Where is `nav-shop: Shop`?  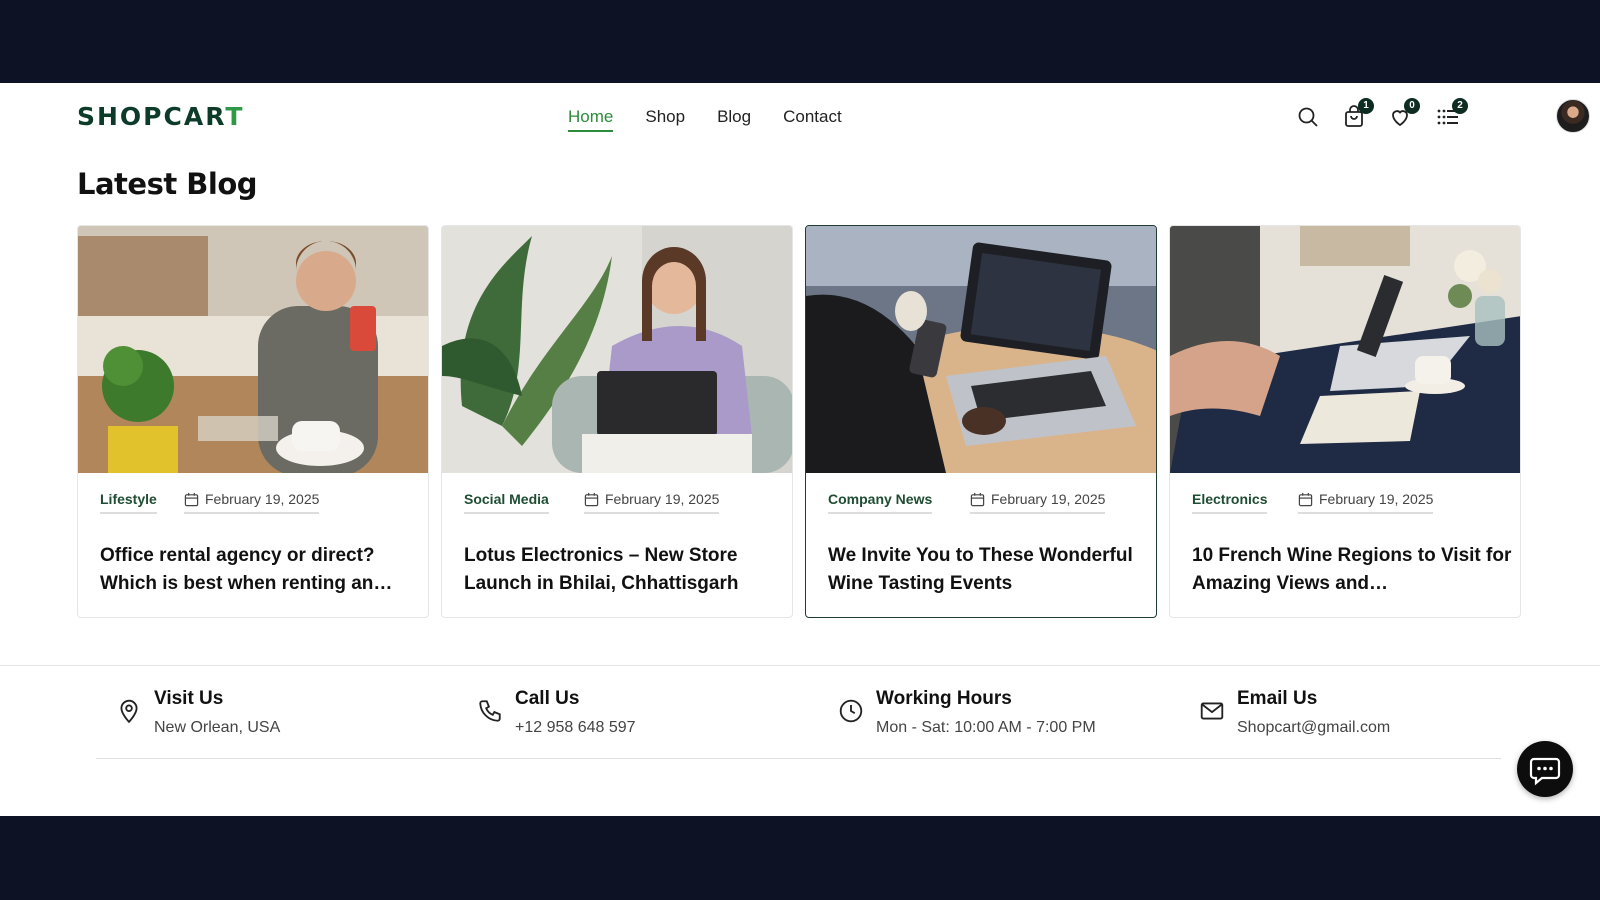 nav-shop: Shop is located at coordinates (665, 119).